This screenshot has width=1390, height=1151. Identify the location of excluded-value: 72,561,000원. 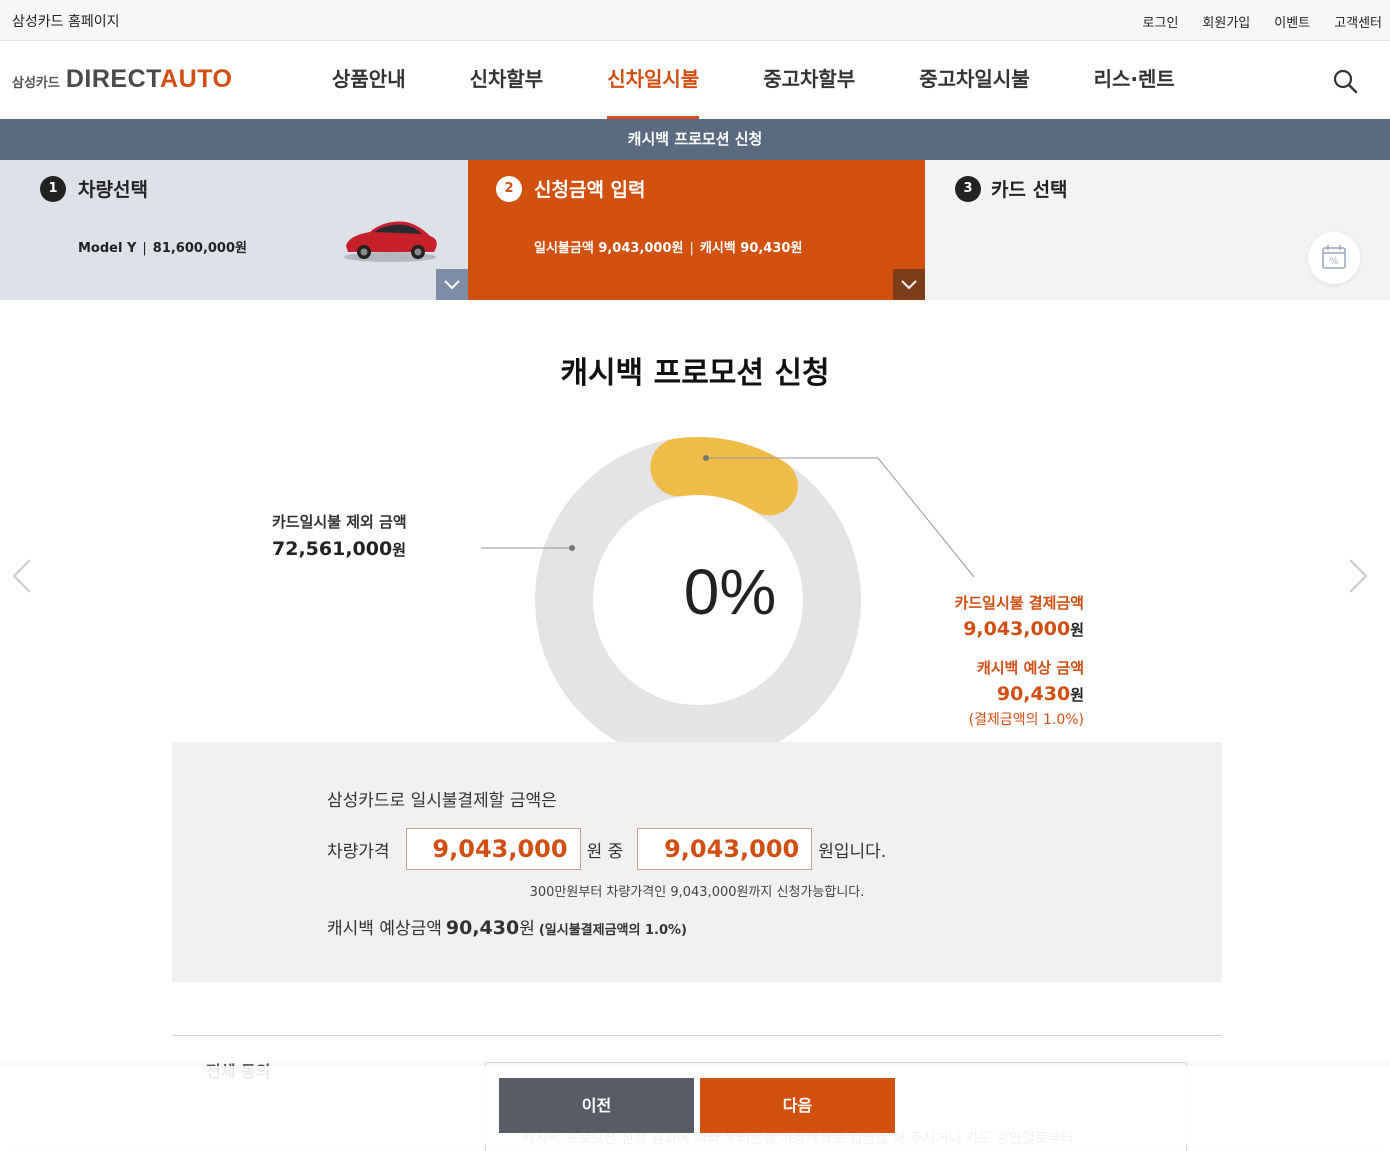
(339, 549).